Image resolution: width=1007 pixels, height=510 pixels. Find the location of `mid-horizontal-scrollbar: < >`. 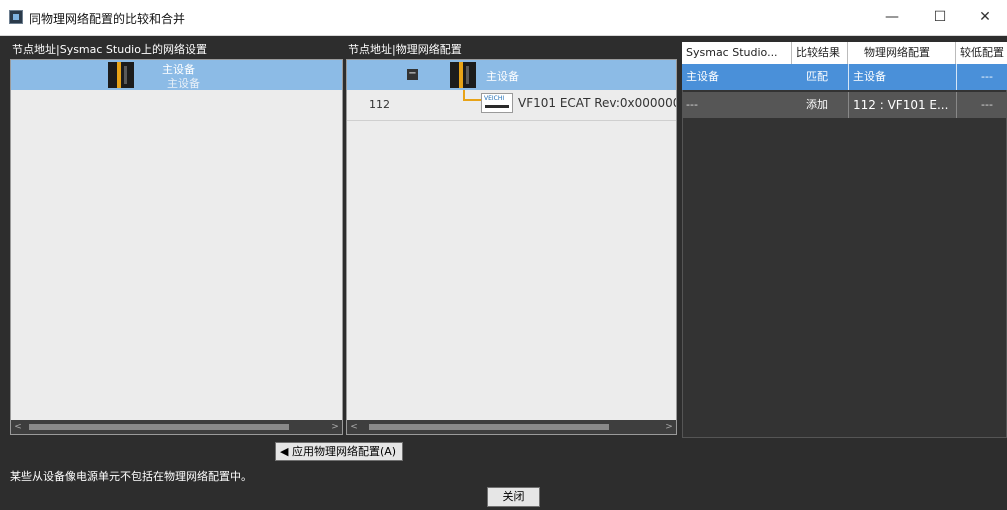

mid-horizontal-scrollbar: < > is located at coordinates (511, 427).